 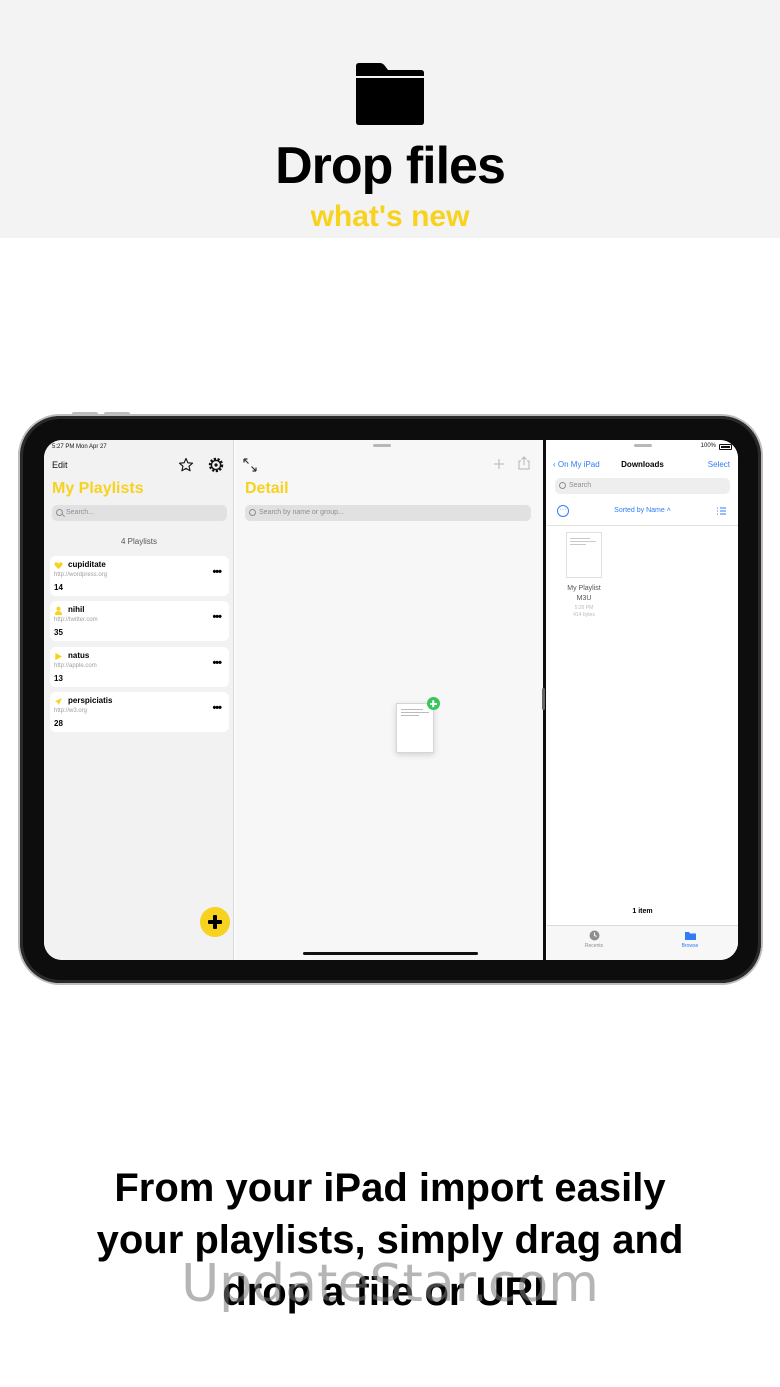 I want to click on playlists-title: My Playlists, so click(x=98, y=488).